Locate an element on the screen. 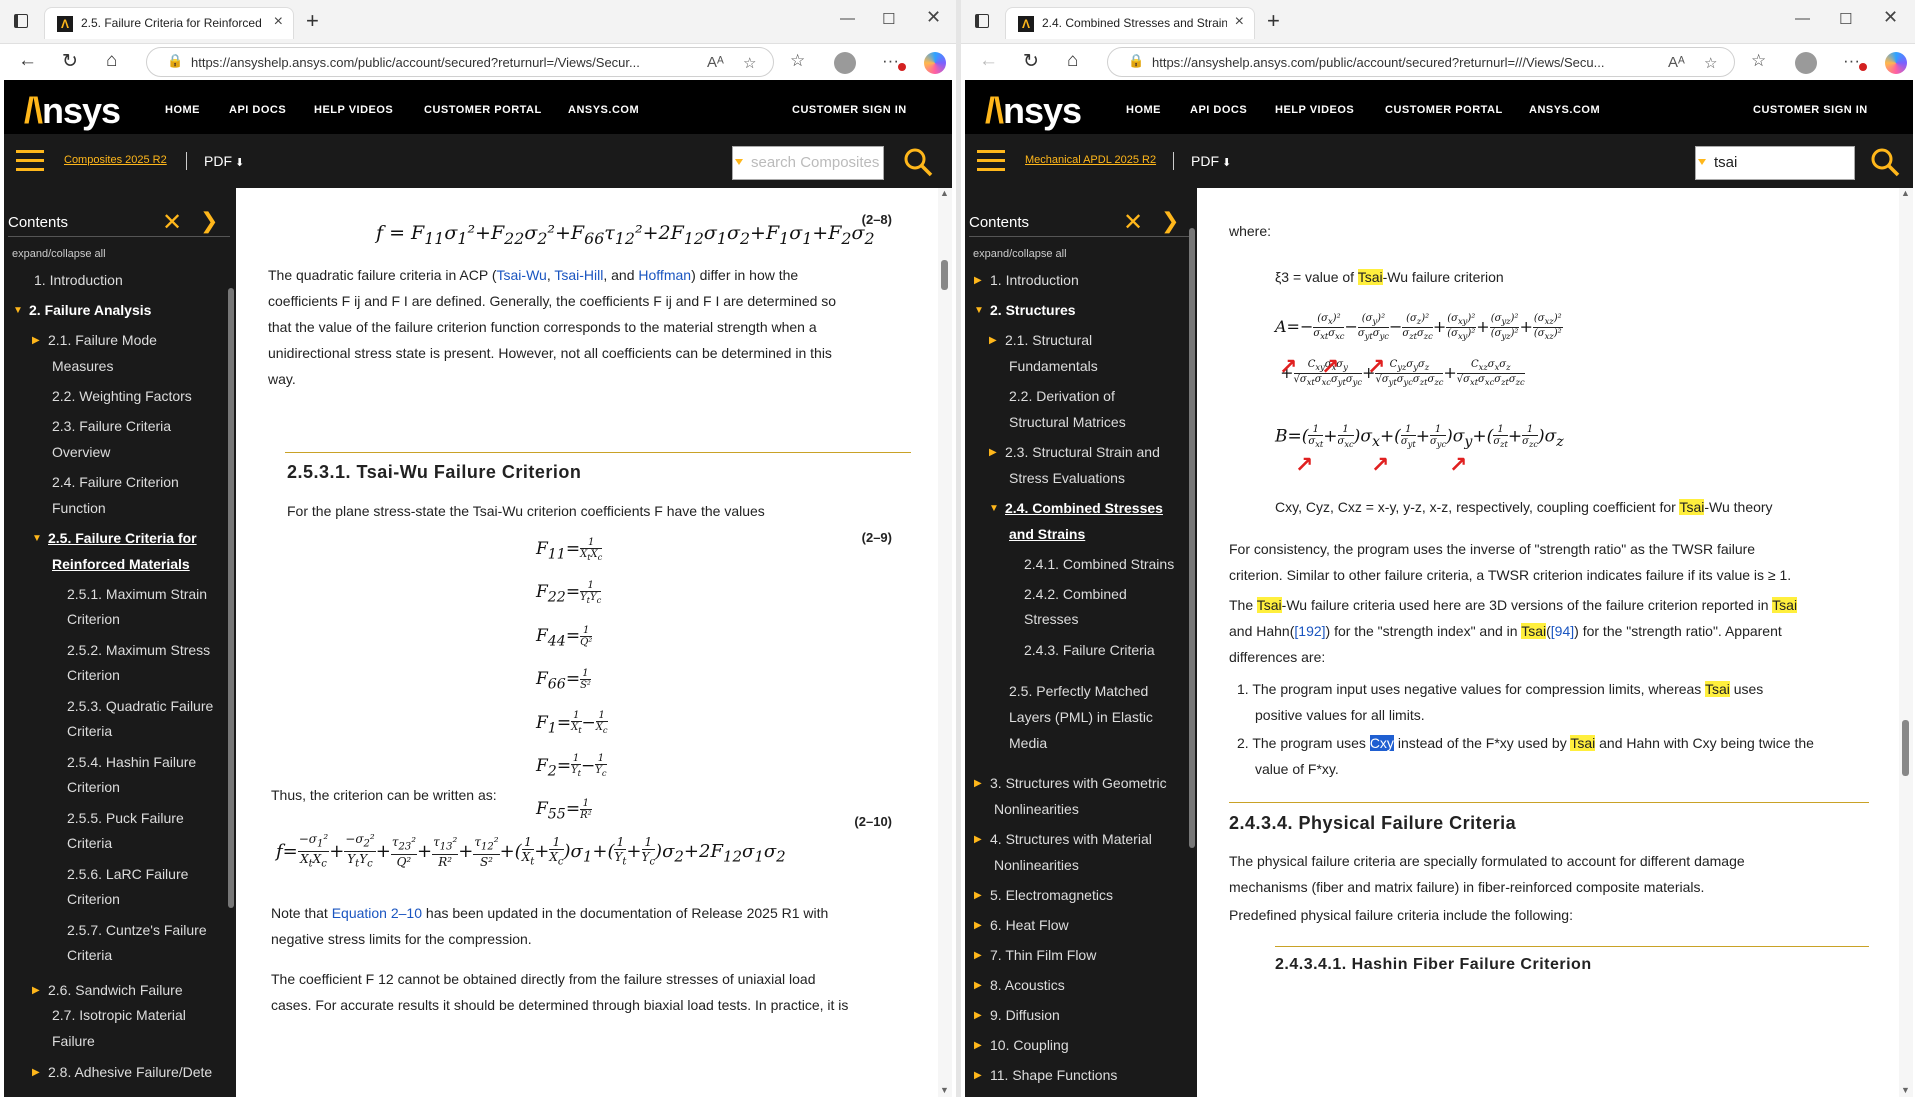 This screenshot has width=1915, height=1097. toc-item-2-5-5-cont: Criteria is located at coordinates (151, 843).